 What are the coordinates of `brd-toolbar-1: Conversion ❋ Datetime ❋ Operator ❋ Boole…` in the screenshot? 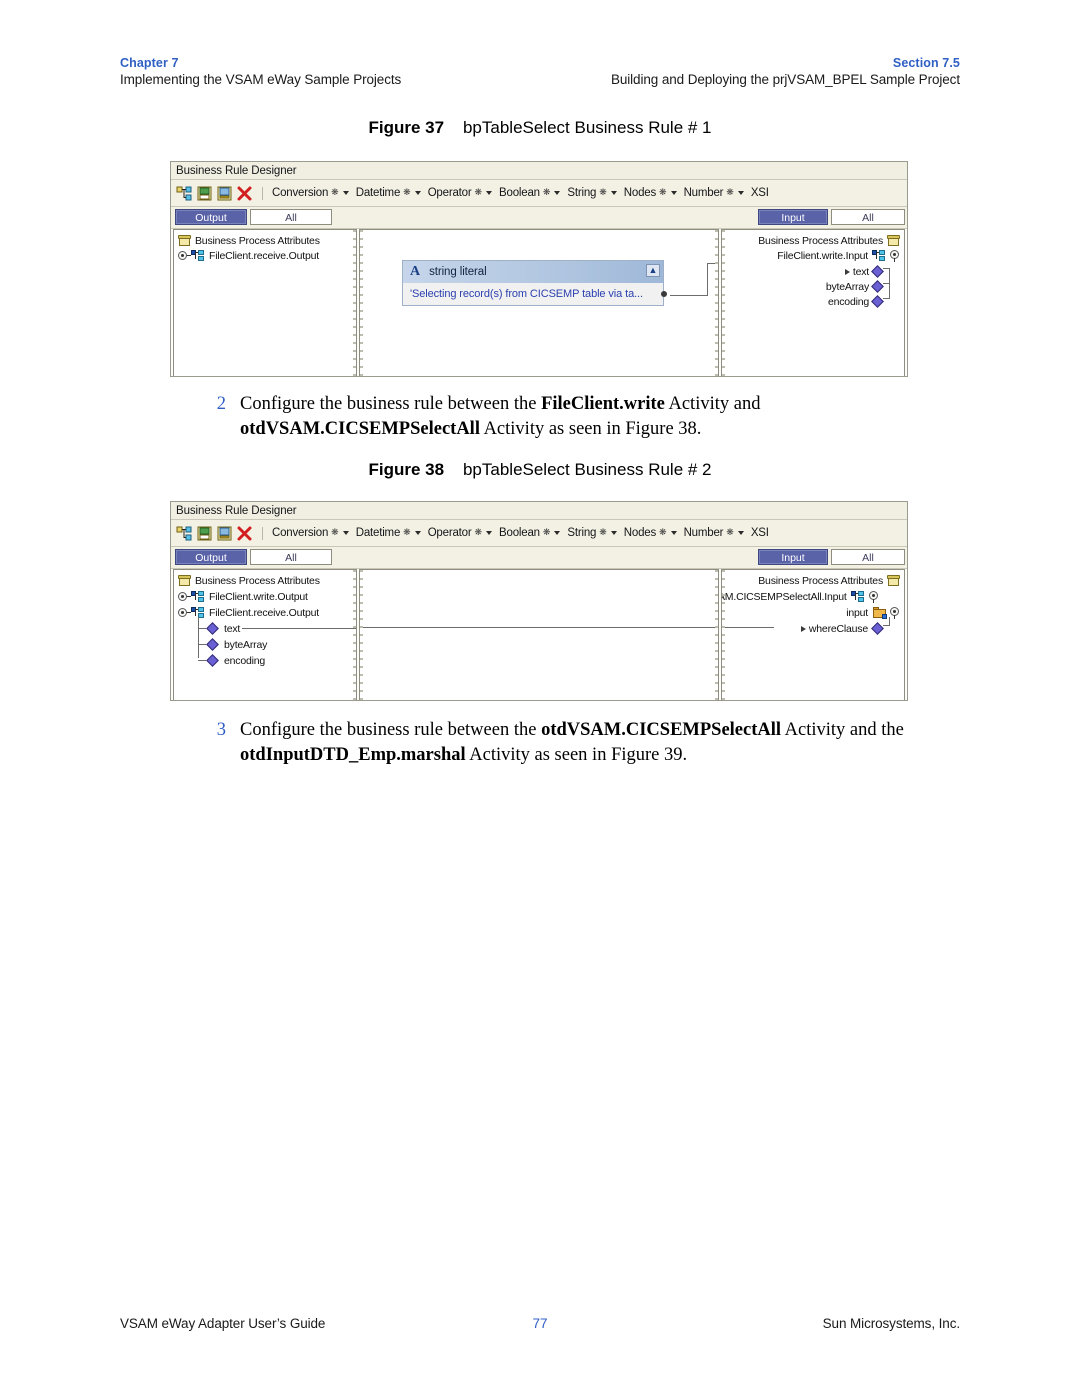 It's located at (539, 193).